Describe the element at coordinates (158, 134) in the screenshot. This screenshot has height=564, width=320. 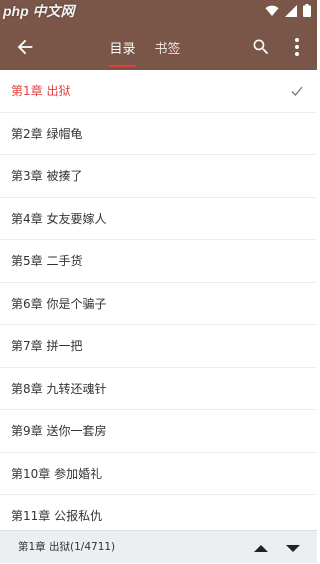
I see `chapter-item: 第2章 绿帽龟` at that location.